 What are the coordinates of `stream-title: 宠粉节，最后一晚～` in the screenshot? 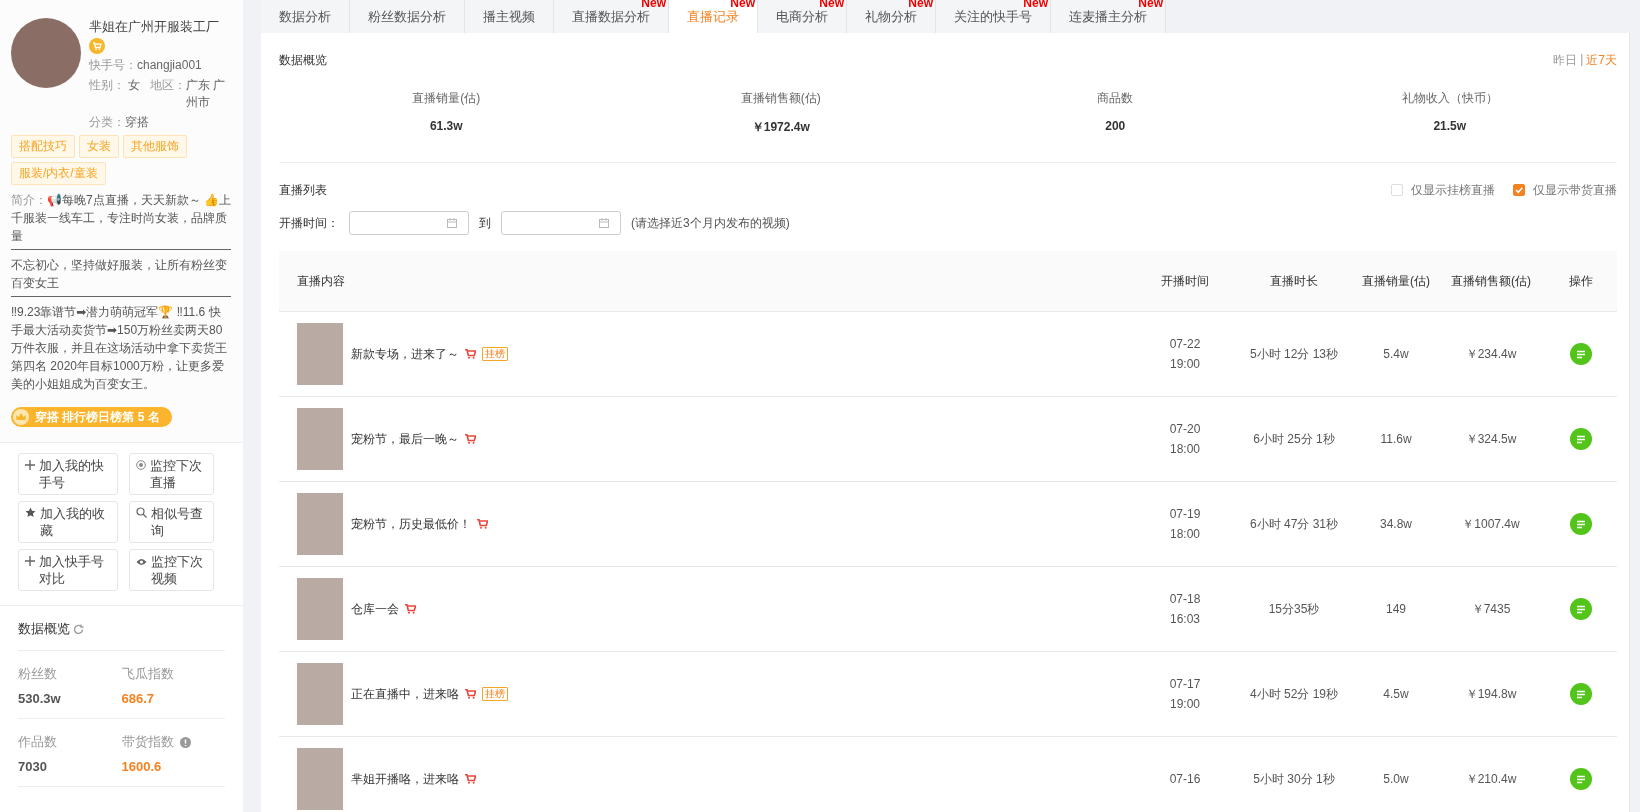 It's located at (405, 439).